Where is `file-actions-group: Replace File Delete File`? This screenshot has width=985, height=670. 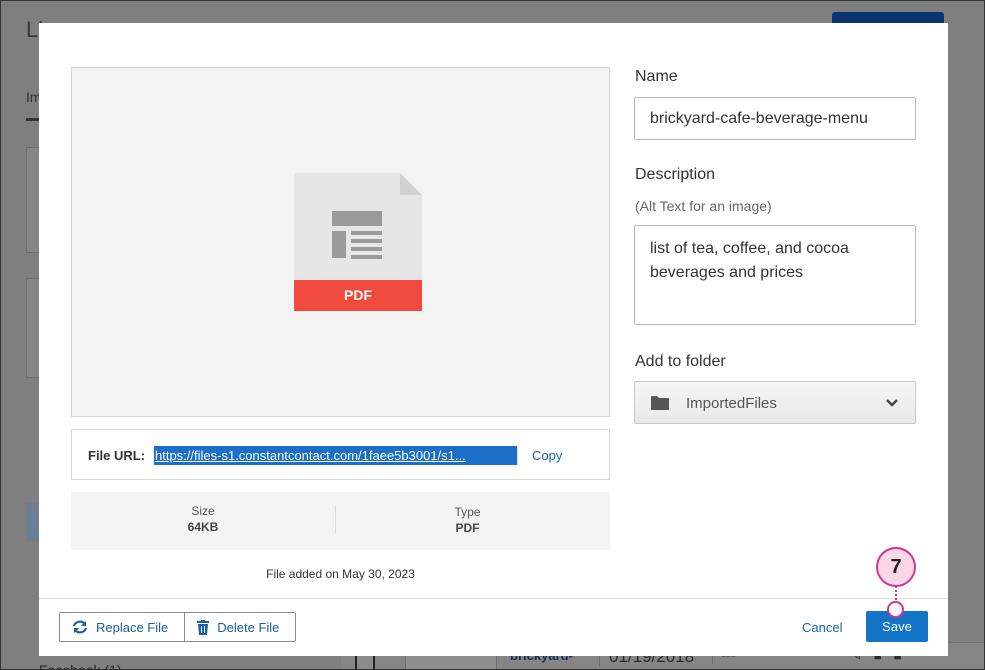 file-actions-group: Replace File Delete File is located at coordinates (178, 627).